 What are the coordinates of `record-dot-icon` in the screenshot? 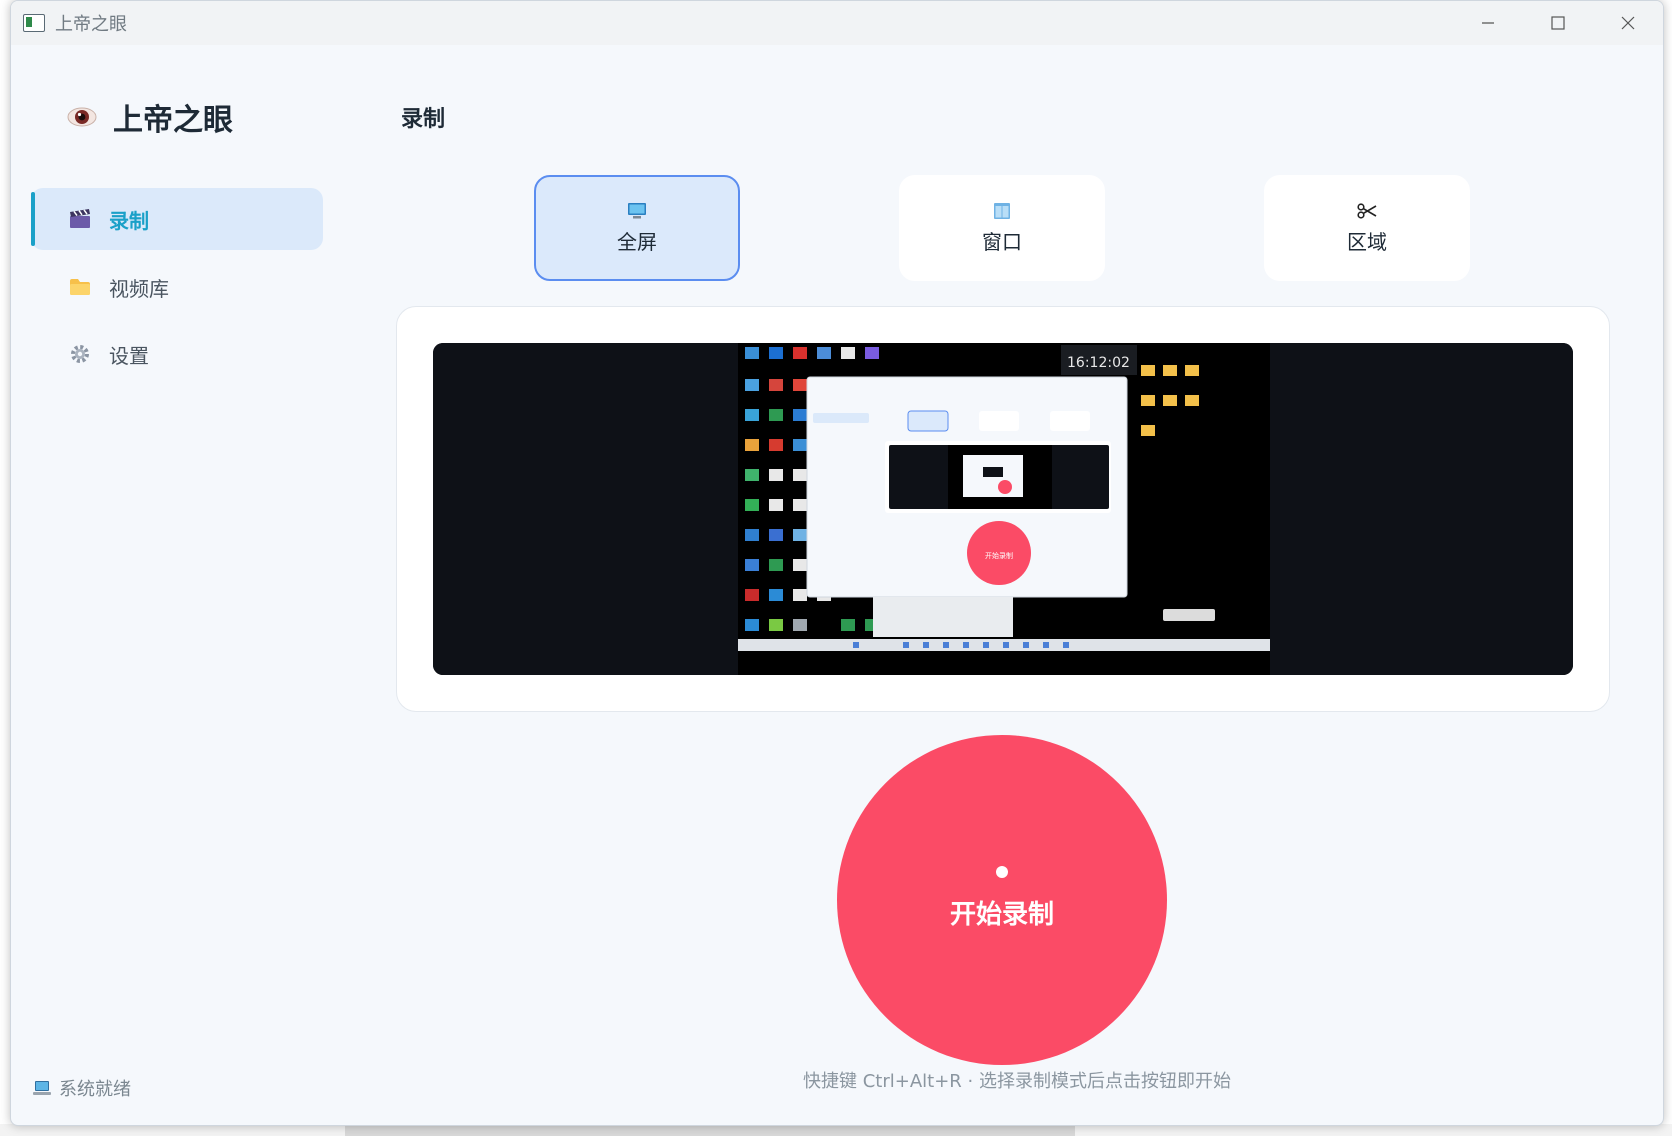 It's located at (1002, 871).